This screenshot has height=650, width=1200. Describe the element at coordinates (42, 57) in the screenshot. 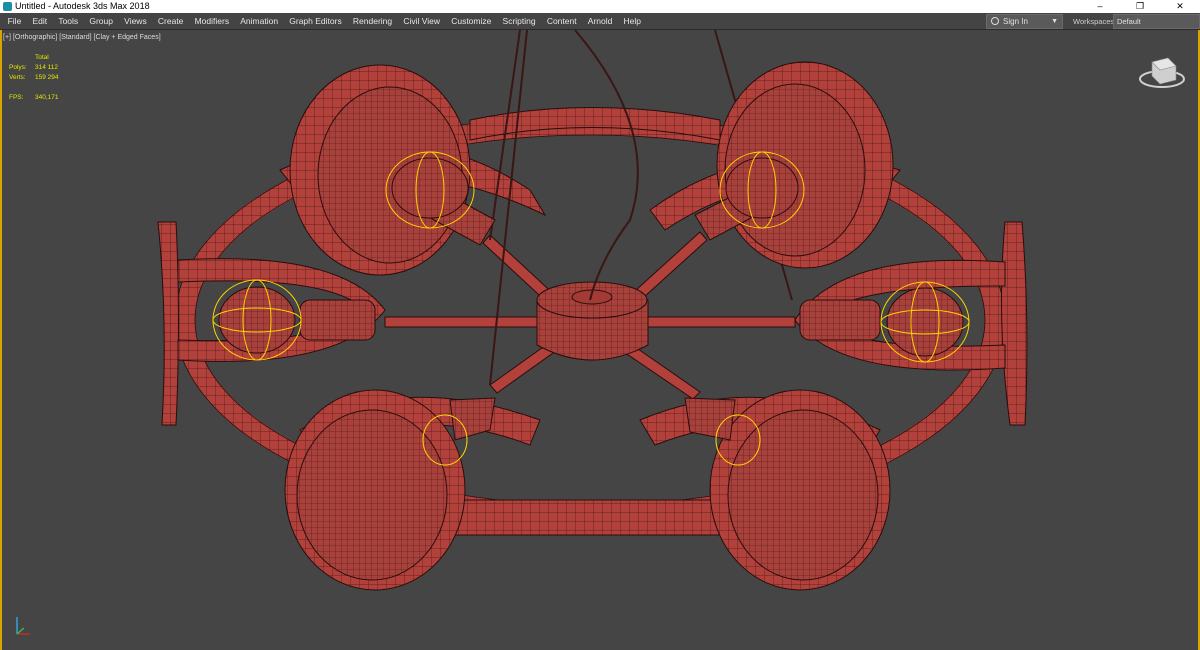

I see `stats-header: Total` at that location.